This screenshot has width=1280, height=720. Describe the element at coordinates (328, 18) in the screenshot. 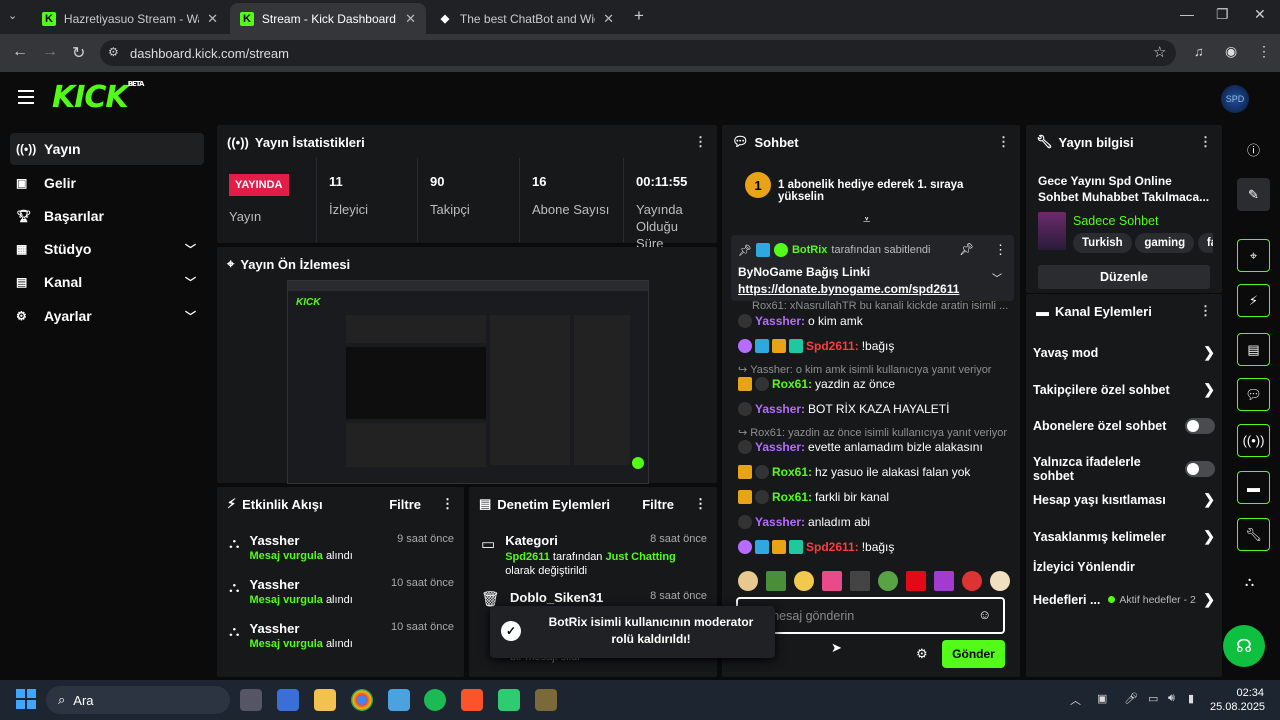

I see `tab-kick-dashboard: K Stream - Kick Dashboard ✕` at that location.